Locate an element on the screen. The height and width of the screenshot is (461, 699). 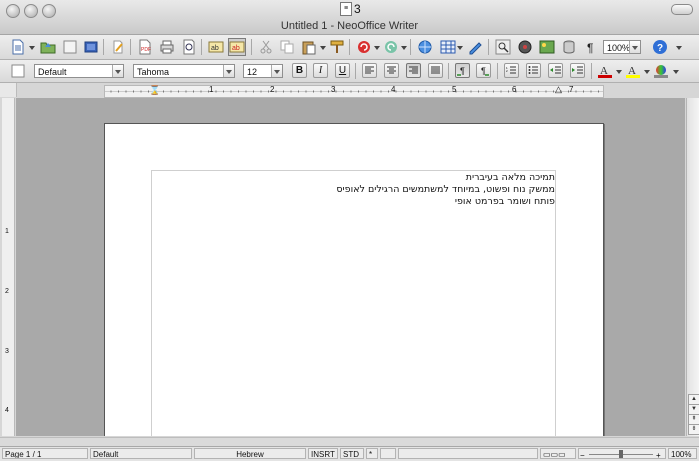
zoom-slider-track: − + is located at coordinates (620, 454).